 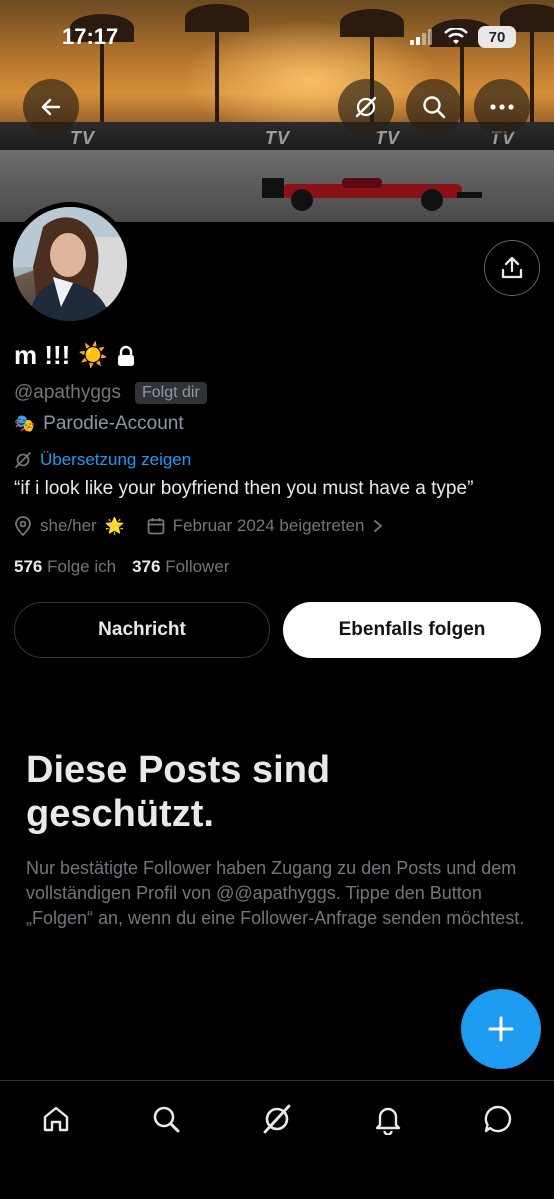 I want to click on signal-icon, so click(x=421, y=37).